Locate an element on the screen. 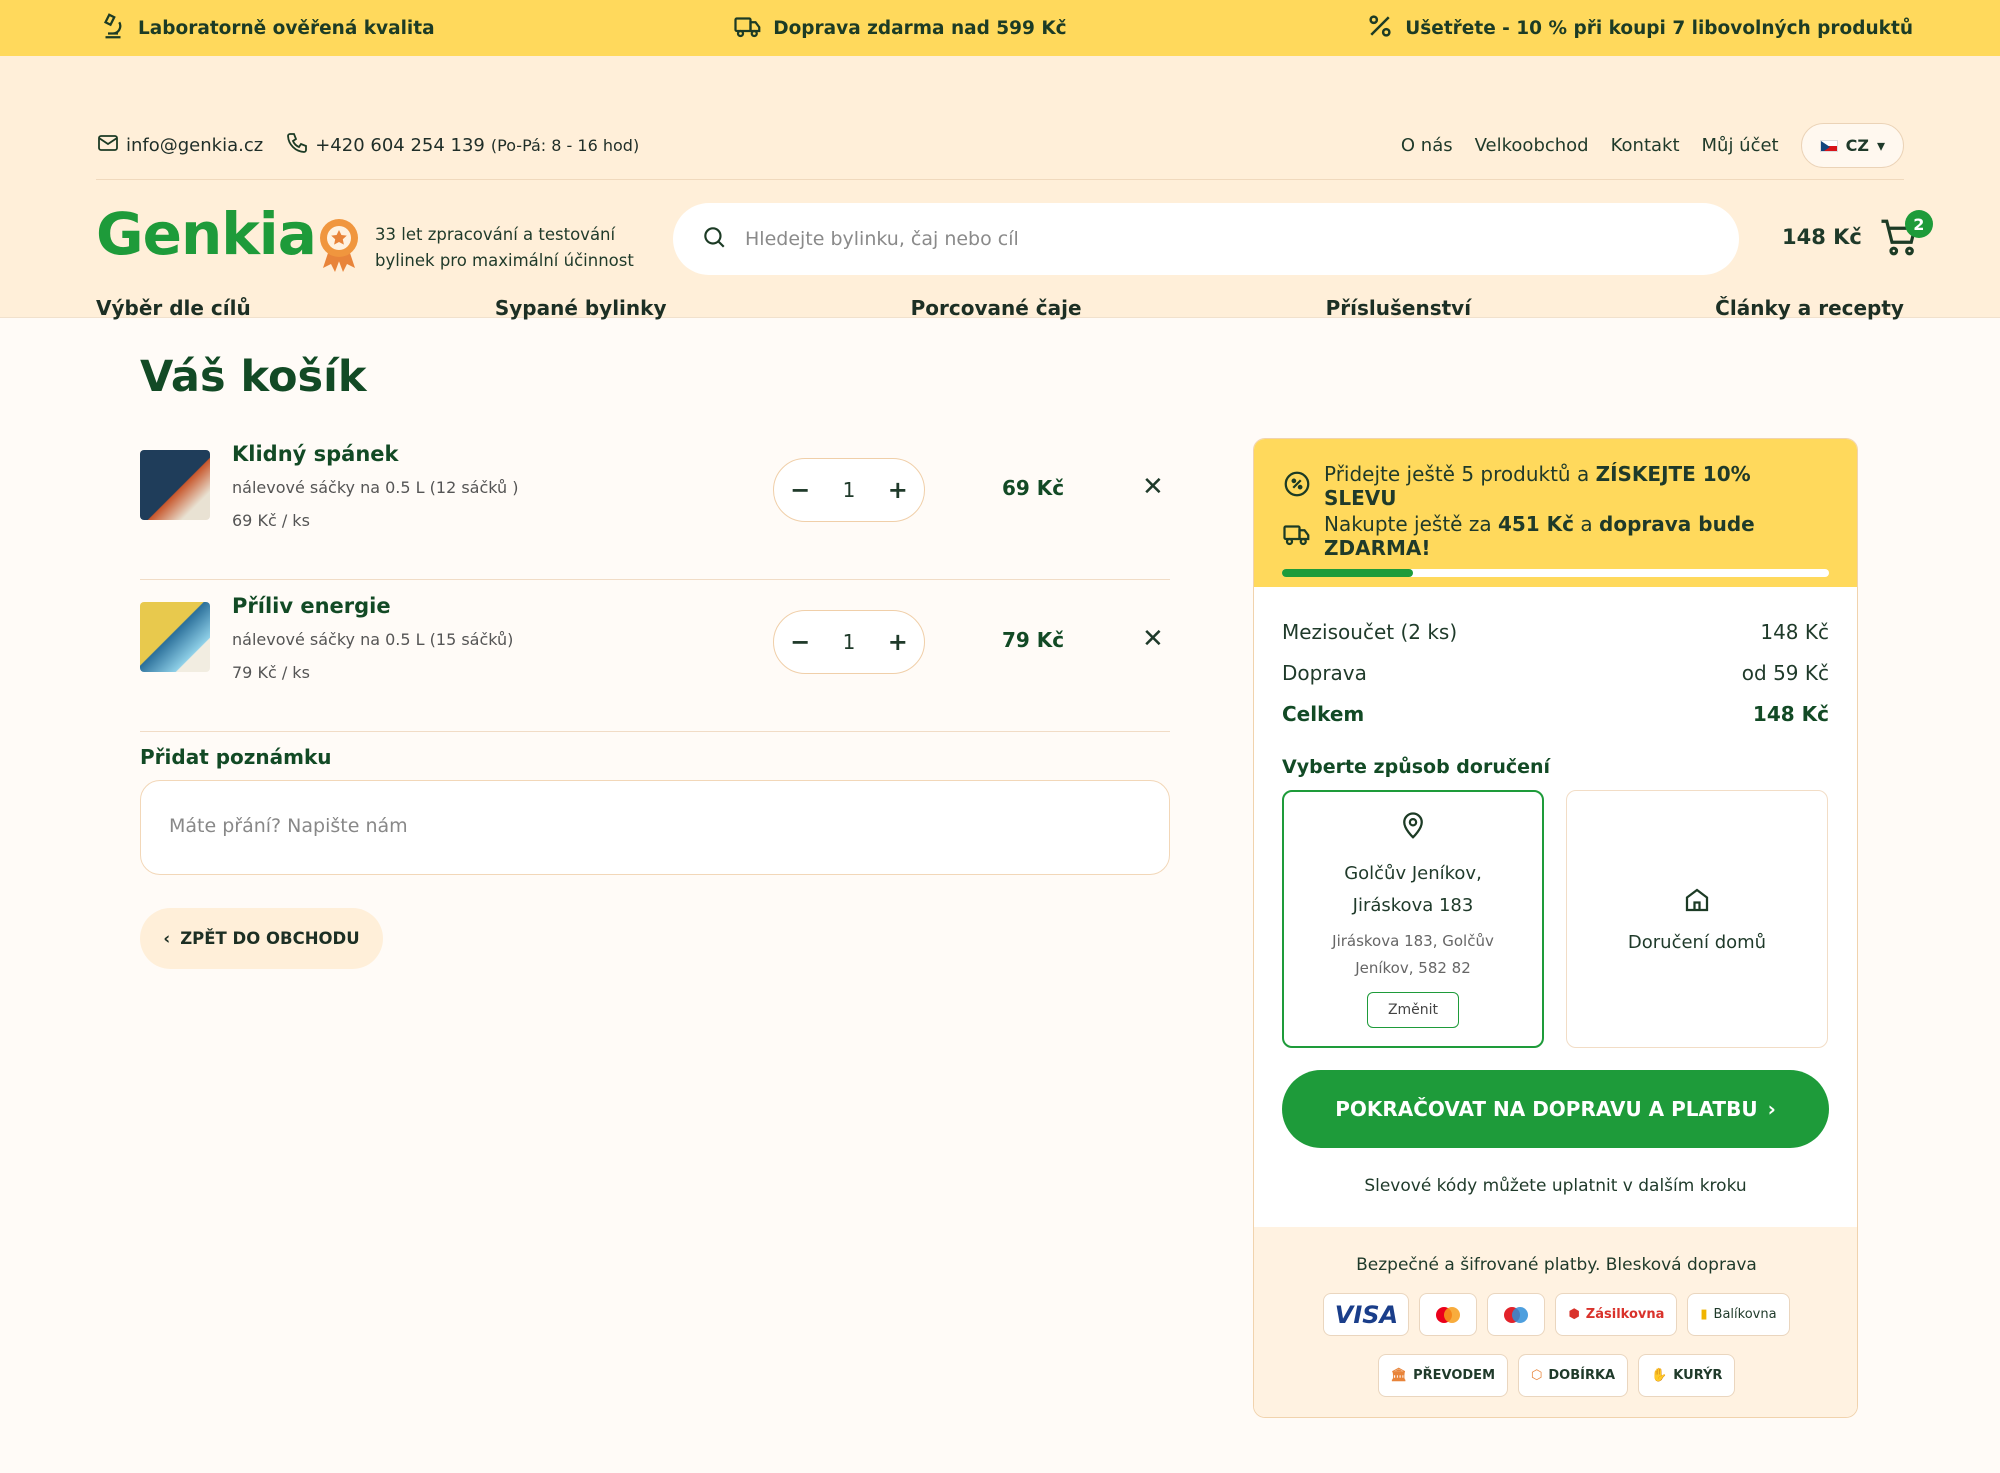 The image size is (2000, 1473). hand-package-icon: ✋ is located at coordinates (1659, 1375).